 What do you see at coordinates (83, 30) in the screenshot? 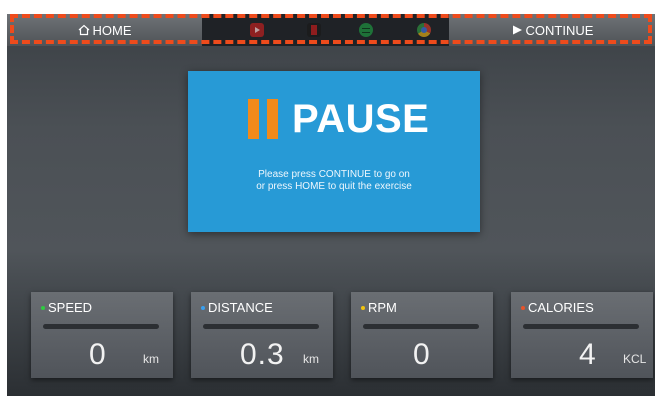
I see `home-icon` at bounding box center [83, 30].